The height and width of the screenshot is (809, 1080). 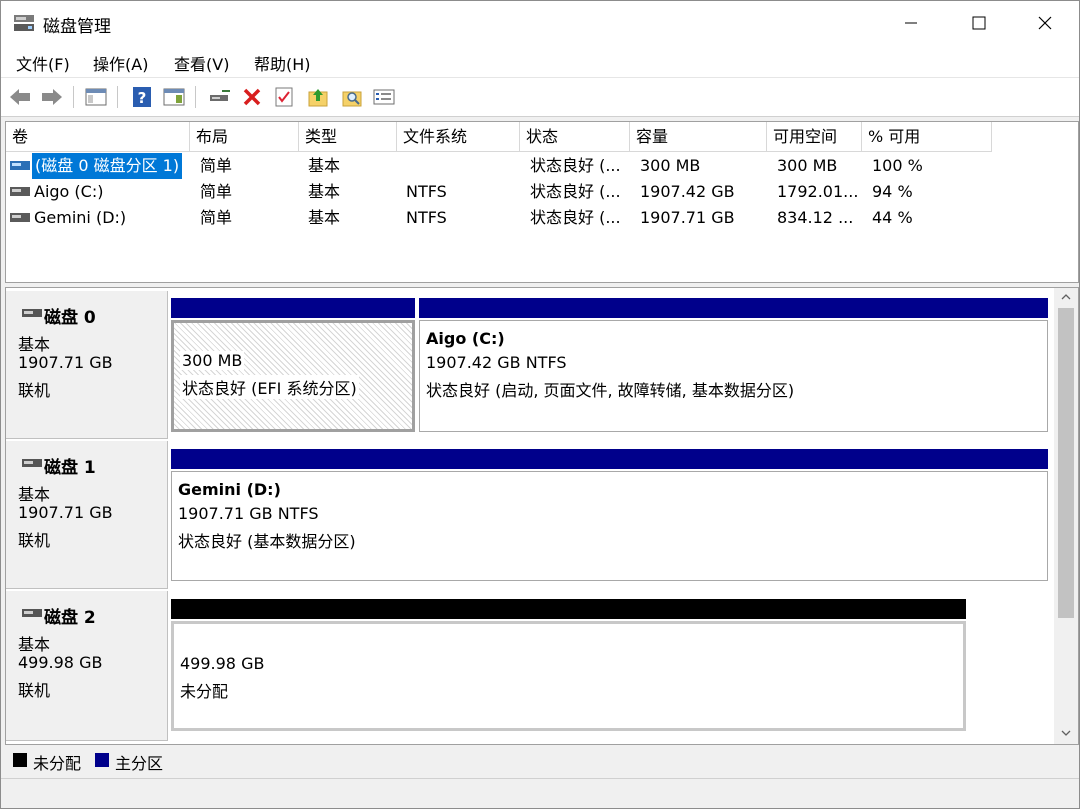 I want to click on help-icon: ?, so click(x=142, y=97).